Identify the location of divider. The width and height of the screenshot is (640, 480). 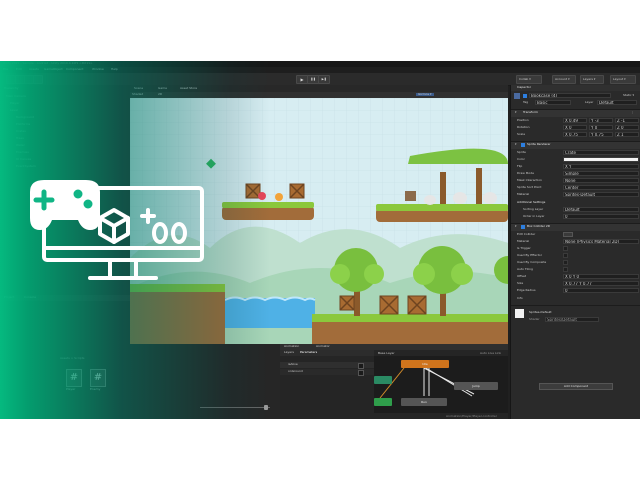
(575, 305).